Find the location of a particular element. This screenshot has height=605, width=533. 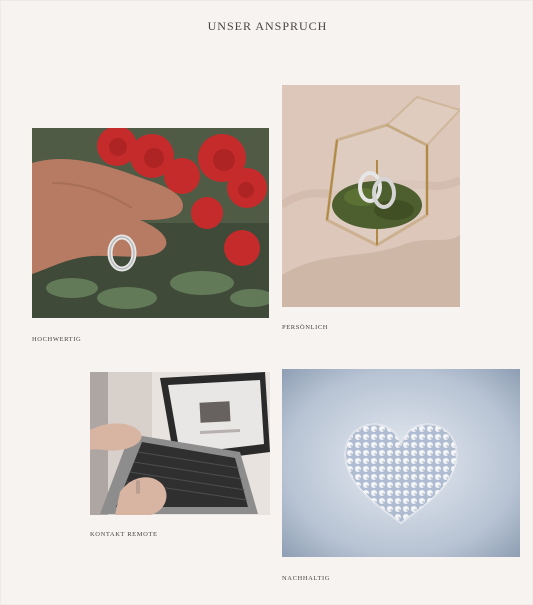

diamond-heart-image is located at coordinates (401, 463).